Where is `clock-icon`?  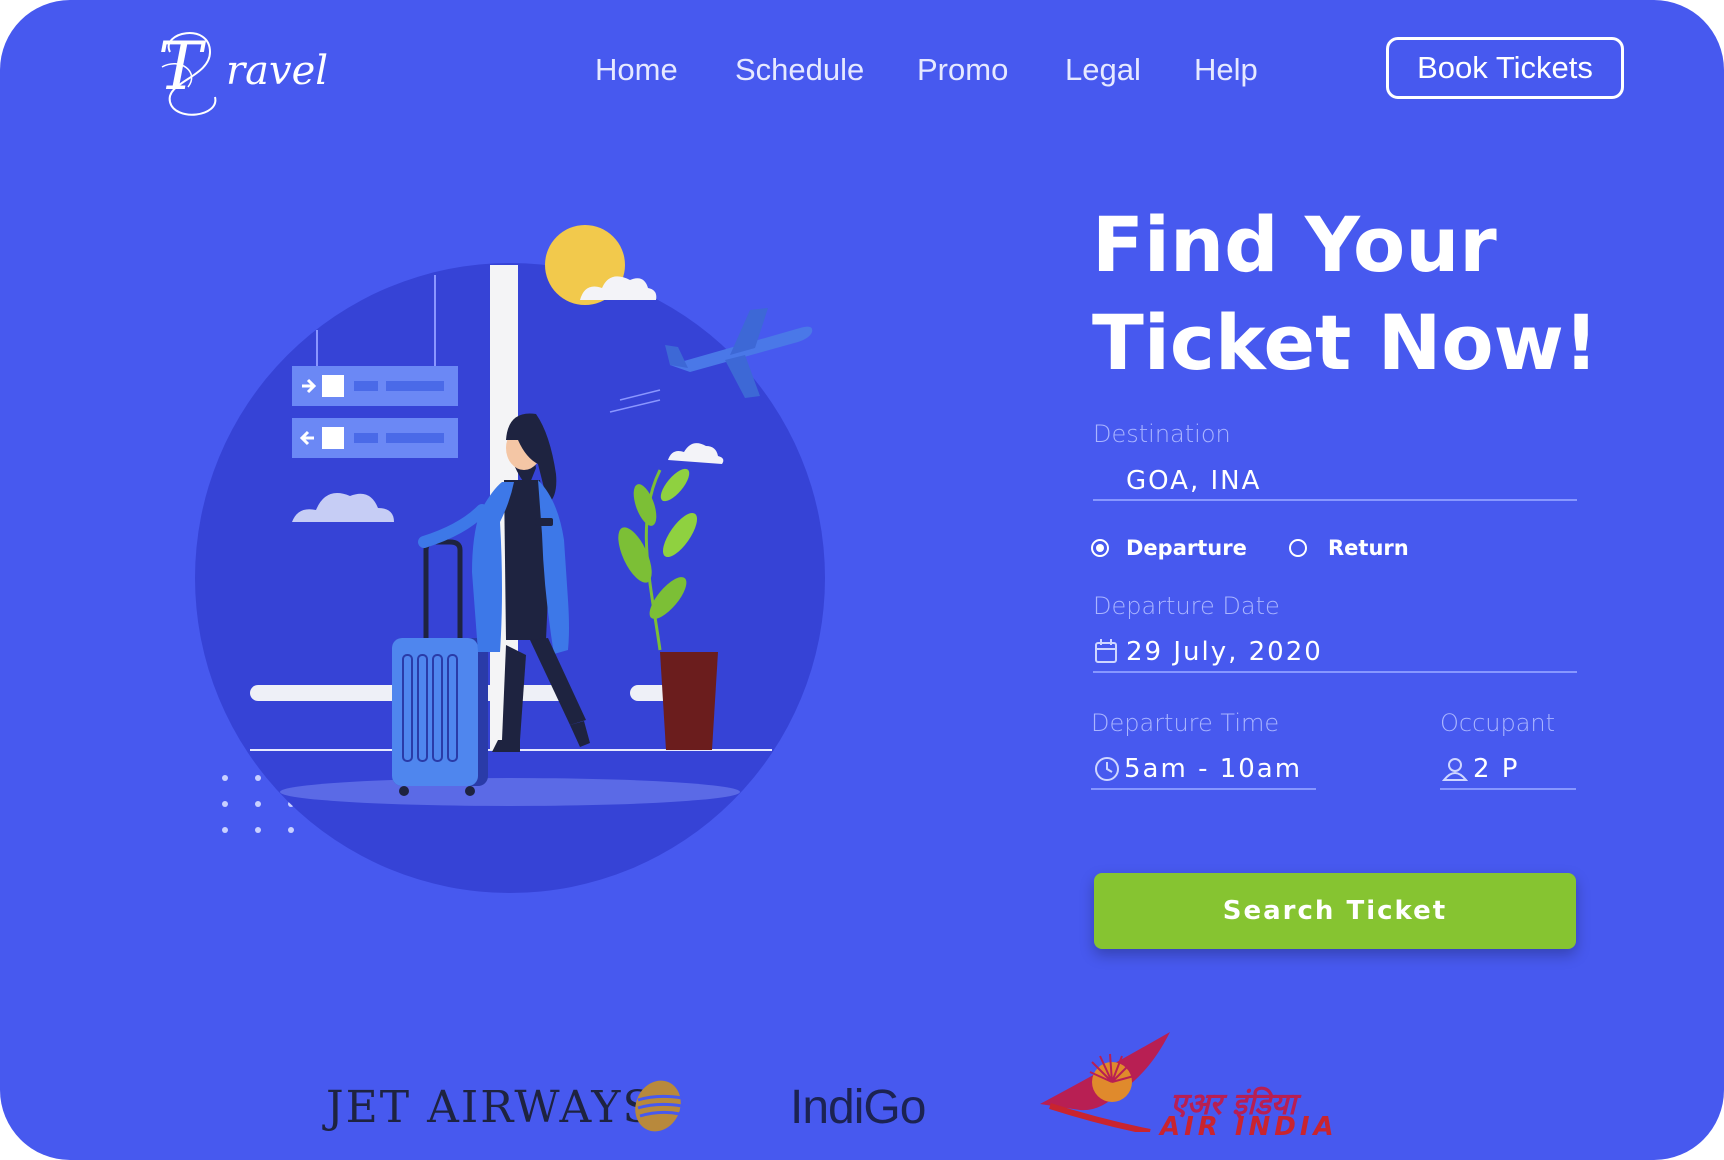 clock-icon is located at coordinates (1107, 769).